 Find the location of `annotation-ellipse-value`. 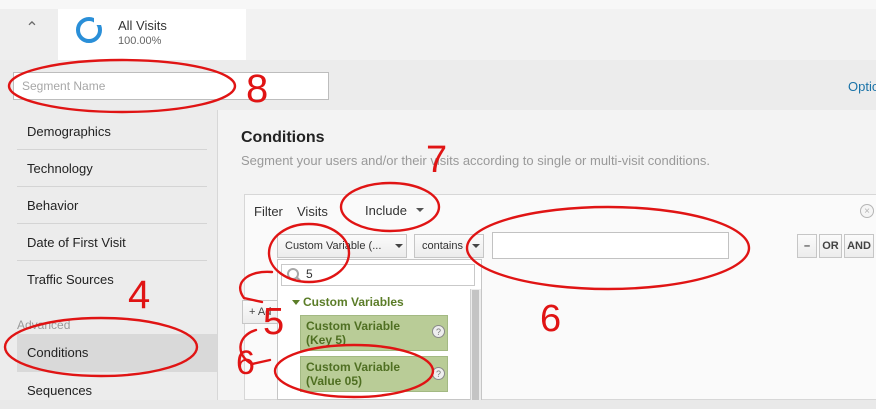

annotation-ellipse-value is located at coordinates (608, 248).